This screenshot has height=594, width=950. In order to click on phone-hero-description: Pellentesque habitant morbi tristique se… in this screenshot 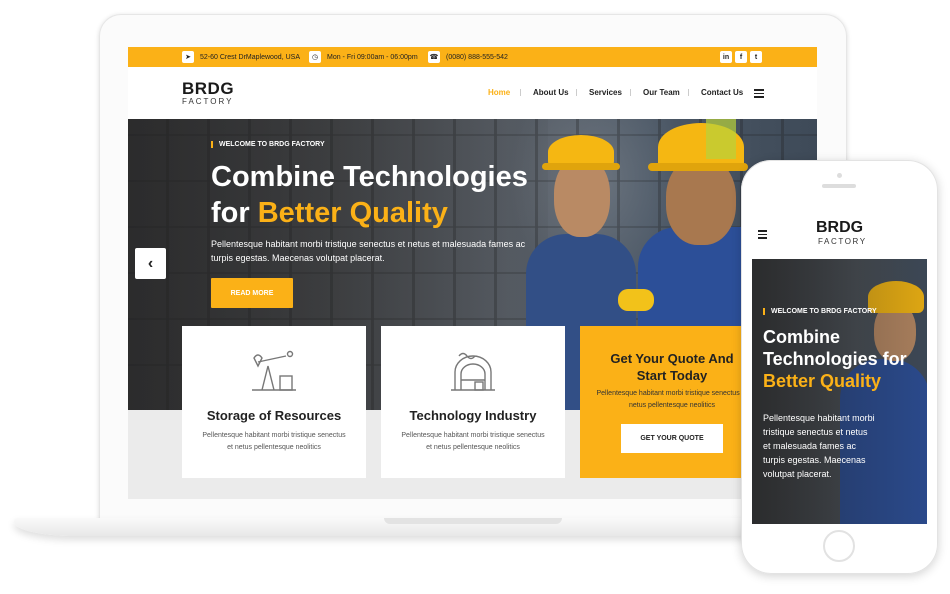, I will do `click(819, 446)`.